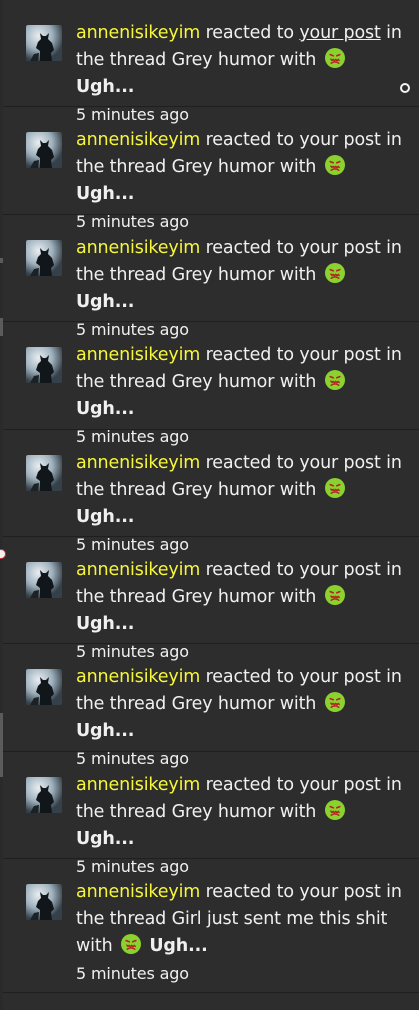 The height and width of the screenshot is (1010, 419). I want to click on timestamp: 5 minutes ago, so click(132, 974).